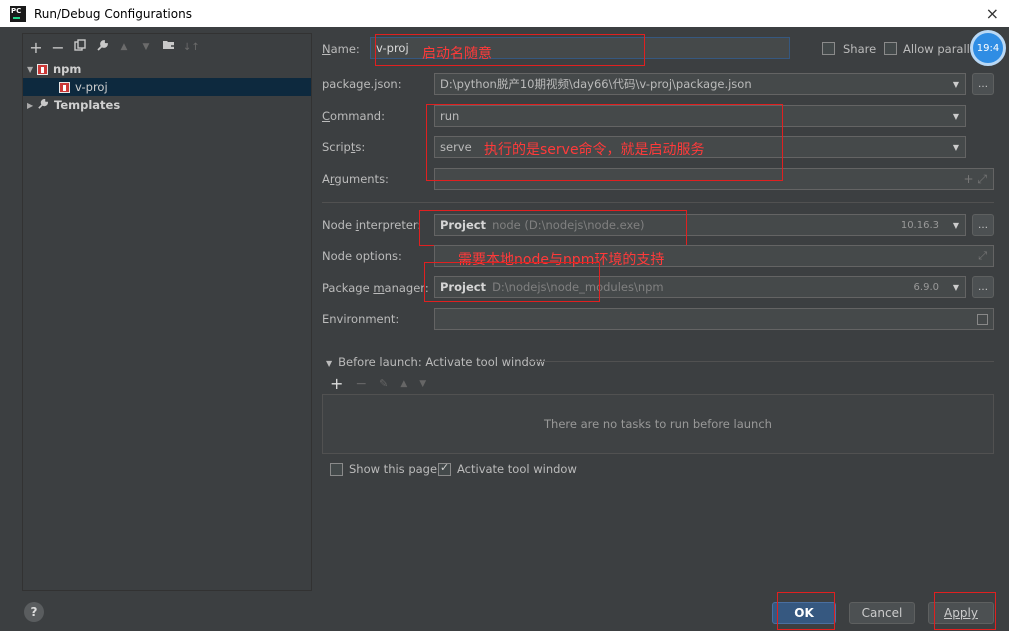  Describe the element at coordinates (329, 363) in the screenshot. I see `collapse-arrow-icon: ▼` at that location.